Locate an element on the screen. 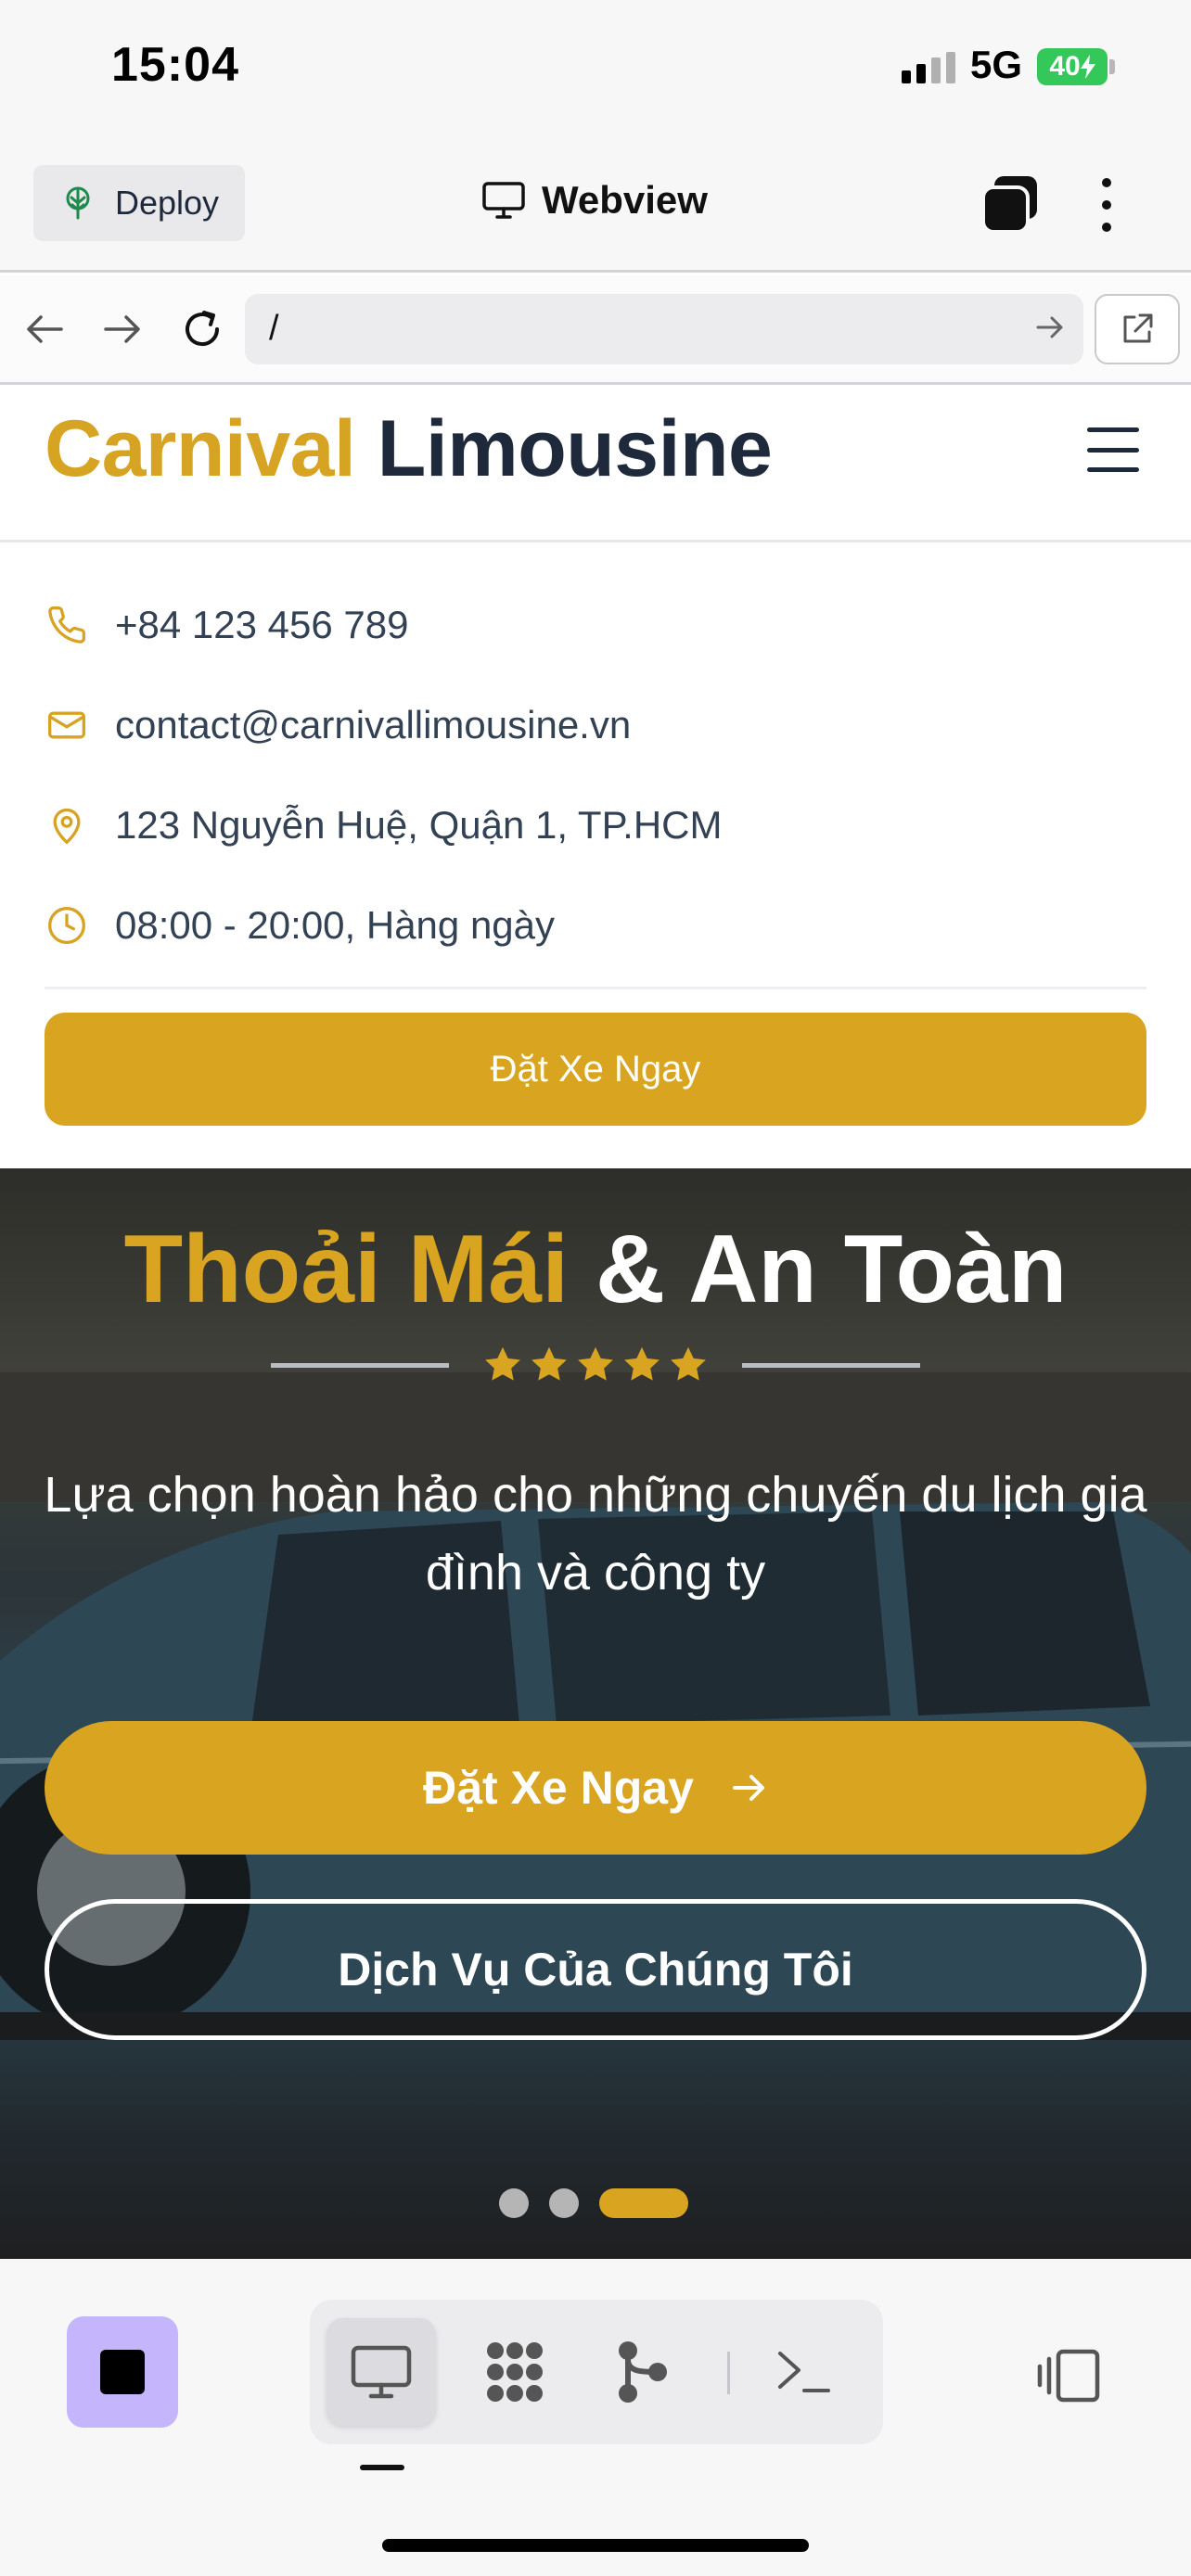 This screenshot has width=1191, height=2576. deploy-label: Deploy is located at coordinates (167, 203).